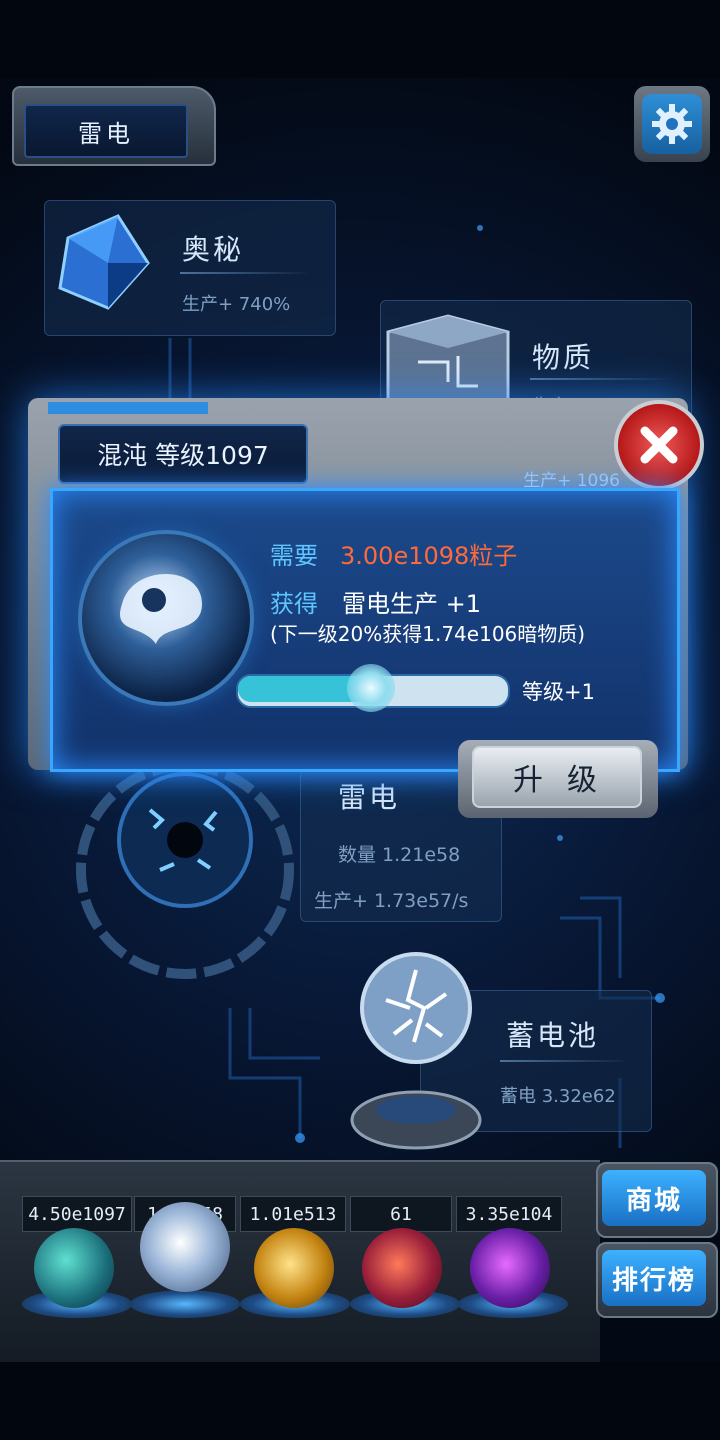 This screenshot has height=1440, width=720. What do you see at coordinates (106, 131) in the screenshot?
I see `mode-tab: 雷电` at bounding box center [106, 131].